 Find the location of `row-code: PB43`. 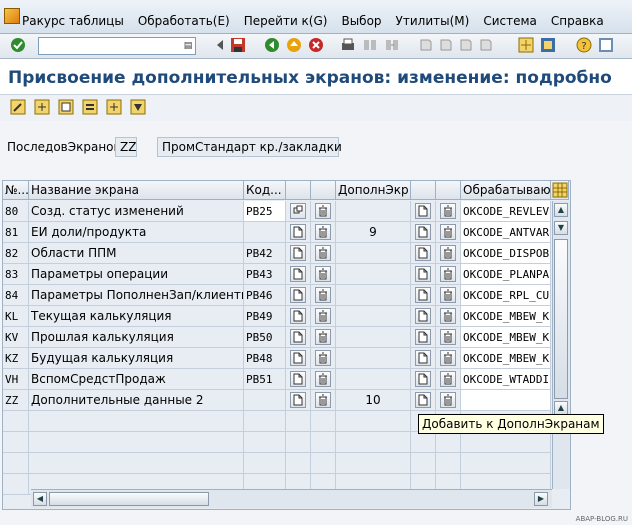

row-code: PB43 is located at coordinates (265, 274).